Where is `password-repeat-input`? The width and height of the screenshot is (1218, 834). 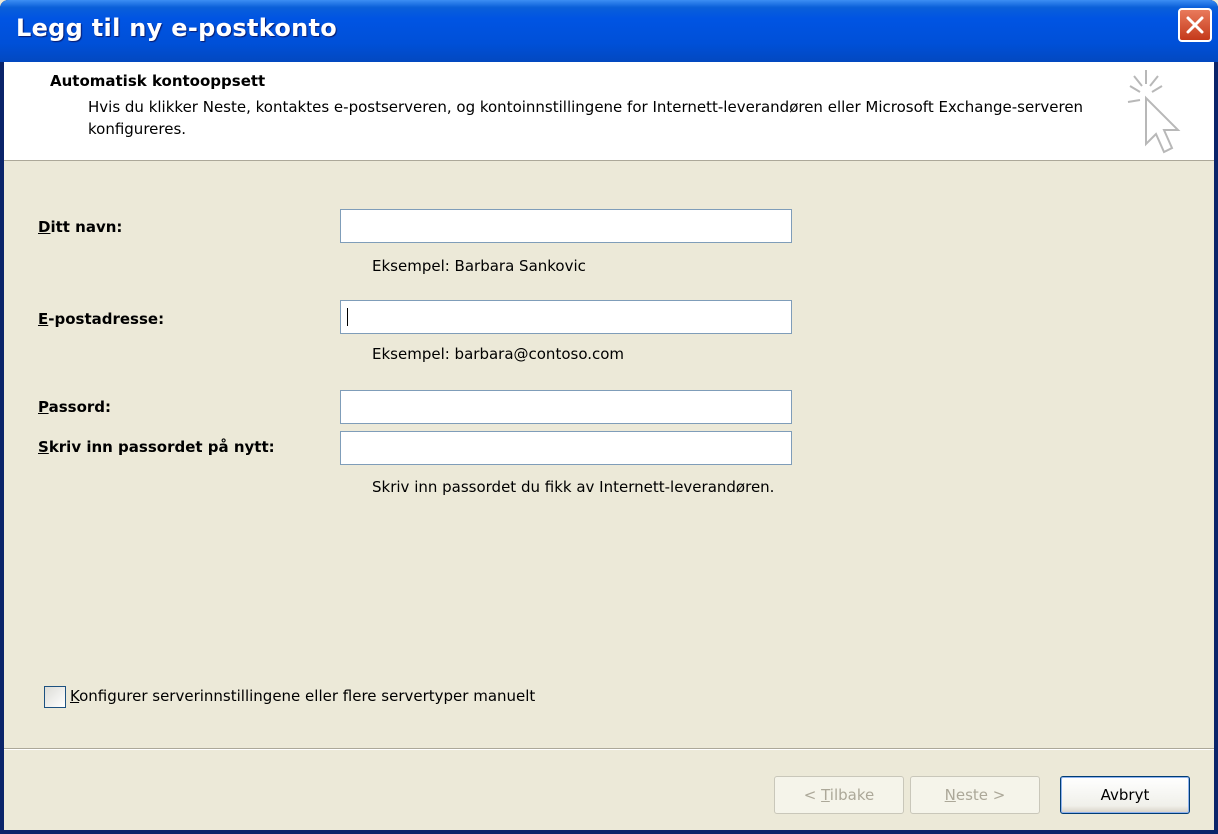
password-repeat-input is located at coordinates (566, 448).